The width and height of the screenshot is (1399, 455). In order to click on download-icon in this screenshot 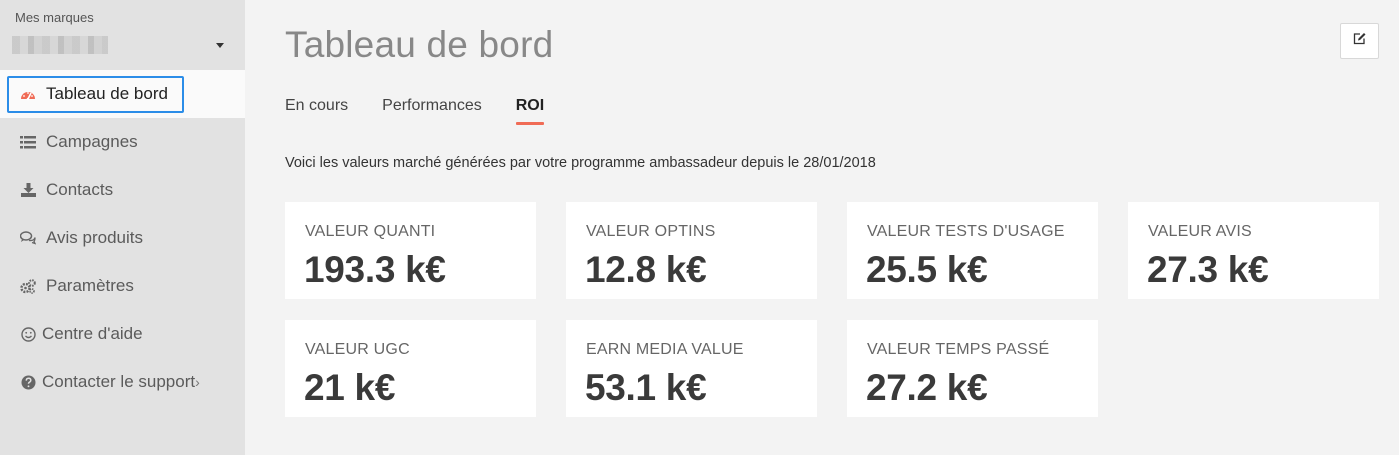, I will do `click(28, 190)`.